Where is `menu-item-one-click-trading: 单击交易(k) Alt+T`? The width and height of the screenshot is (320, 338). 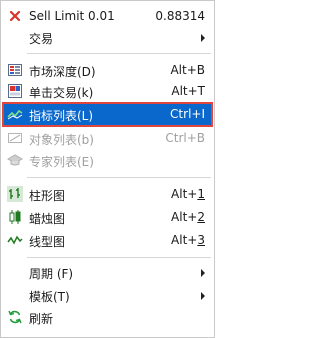 menu-item-one-click-trading: 单击交易(k) Alt+T is located at coordinates (107, 91).